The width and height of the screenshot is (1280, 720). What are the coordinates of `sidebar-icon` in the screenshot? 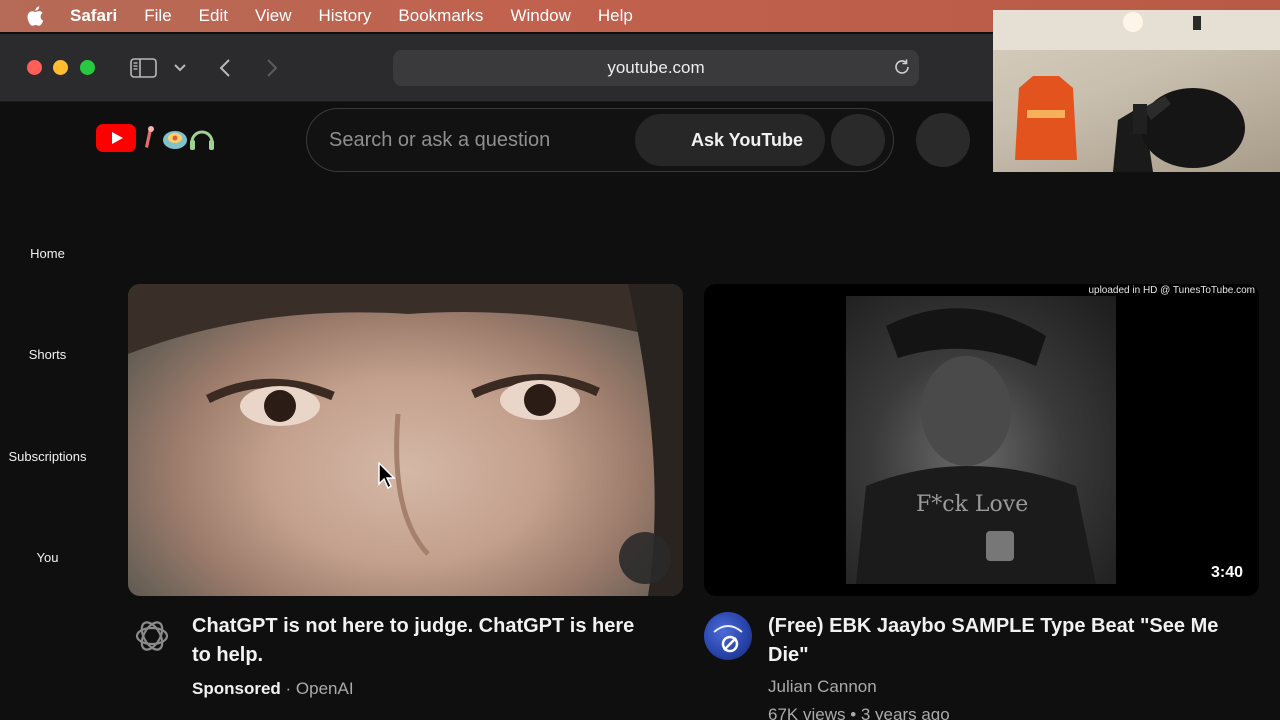 It's located at (143, 68).